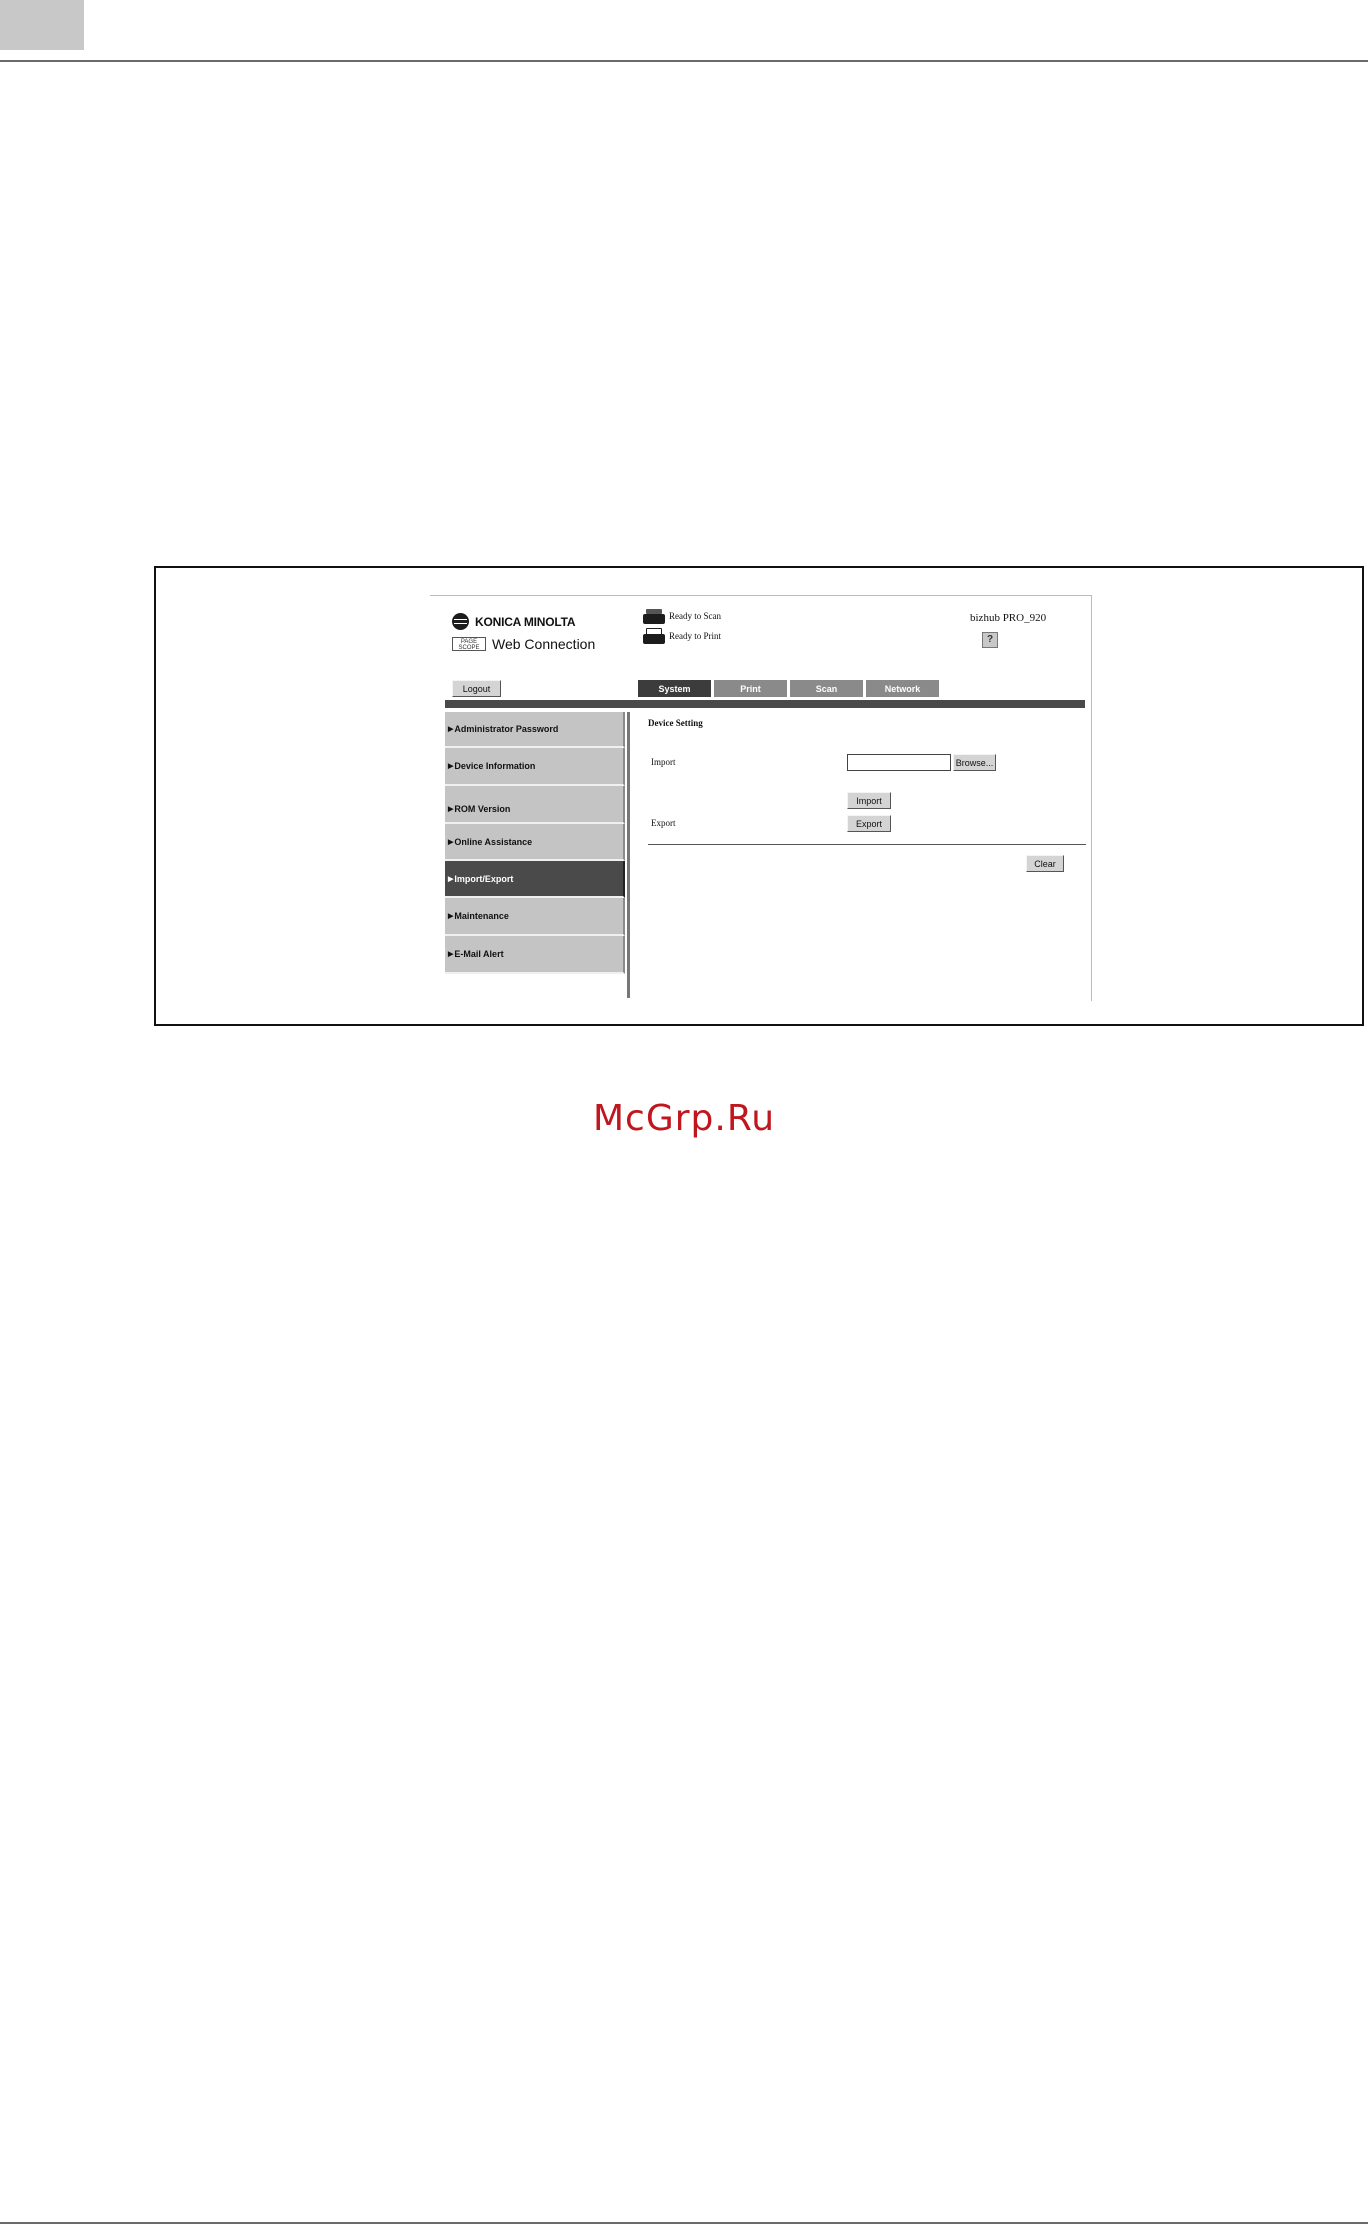  Describe the element at coordinates (1008, 618) in the screenshot. I see `device-model: bizhub PRO_920` at that location.